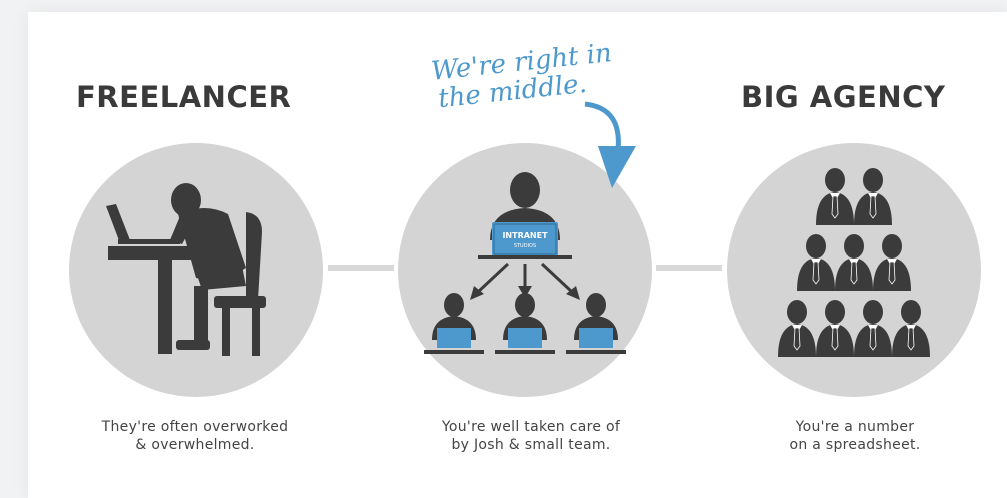 The image size is (1007, 498). What do you see at coordinates (531, 427) in the screenshot?
I see `small-team-caption-line-1: You're well taken care of` at bounding box center [531, 427].